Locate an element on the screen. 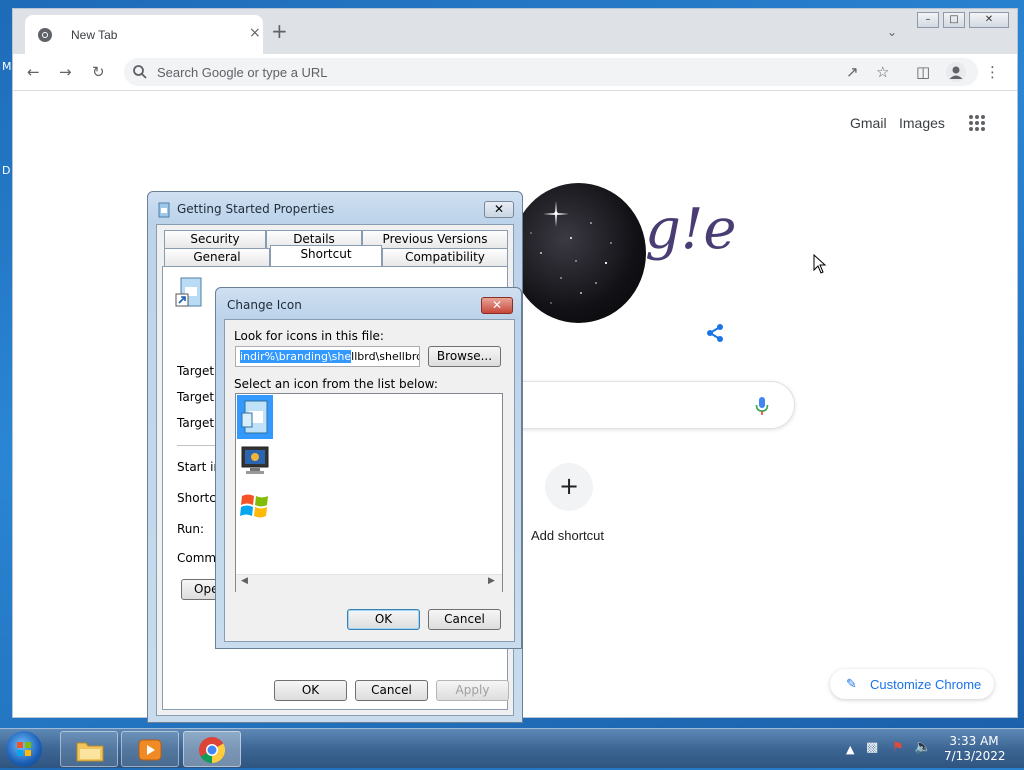  icon-list-scrollbar: ◀ ▶ is located at coordinates (369, 583).